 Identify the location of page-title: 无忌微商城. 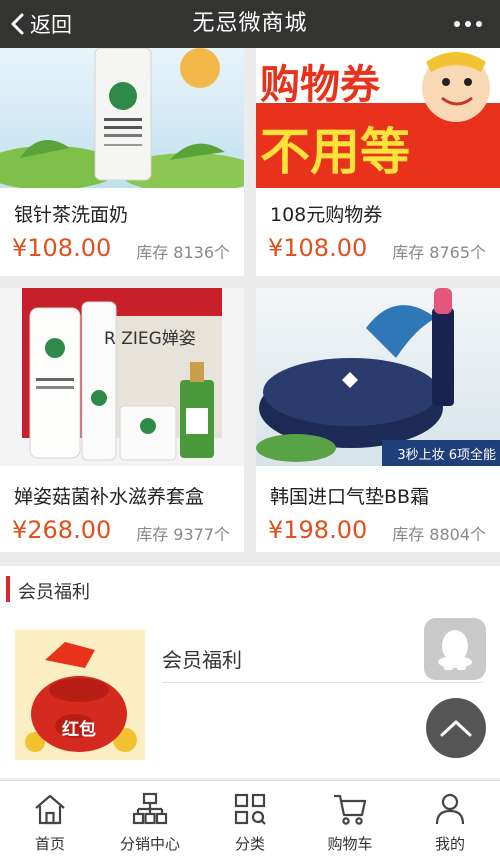
(250, 23).